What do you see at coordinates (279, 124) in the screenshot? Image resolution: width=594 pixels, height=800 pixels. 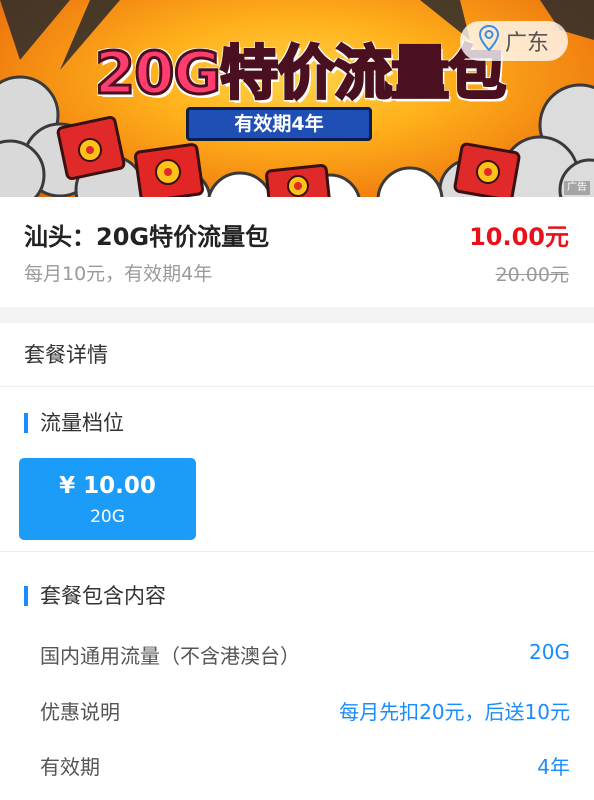 I see `banner-validity-badge: 有效期4年` at bounding box center [279, 124].